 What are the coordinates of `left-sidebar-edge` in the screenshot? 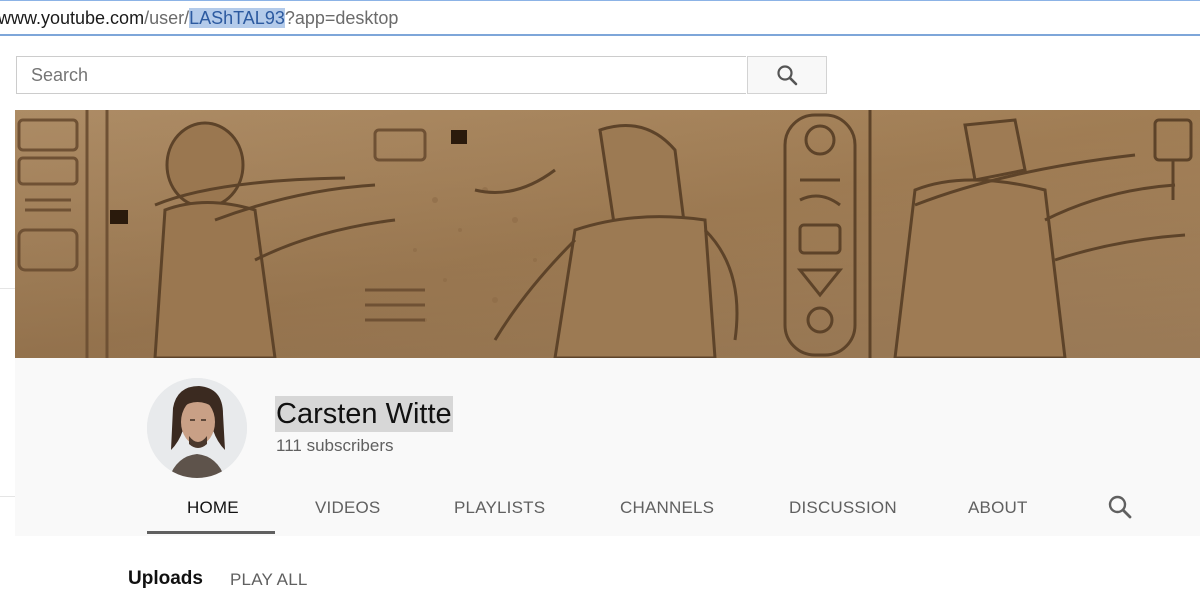 It's located at (7, 358).